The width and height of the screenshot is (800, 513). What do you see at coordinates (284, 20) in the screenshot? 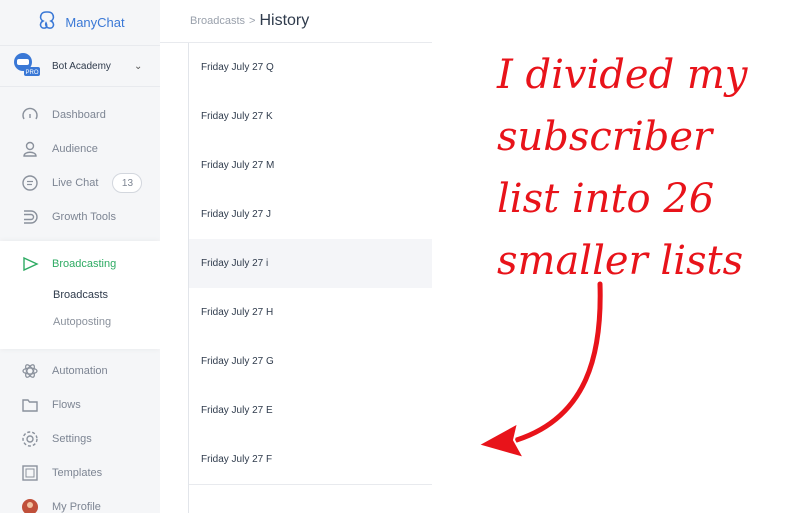
I see `page-title: History` at bounding box center [284, 20].